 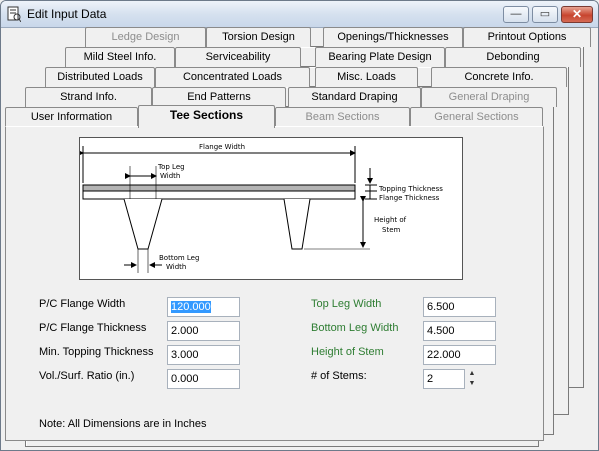 What do you see at coordinates (444, 379) in the screenshot?
I see `num-stems-field: 2` at bounding box center [444, 379].